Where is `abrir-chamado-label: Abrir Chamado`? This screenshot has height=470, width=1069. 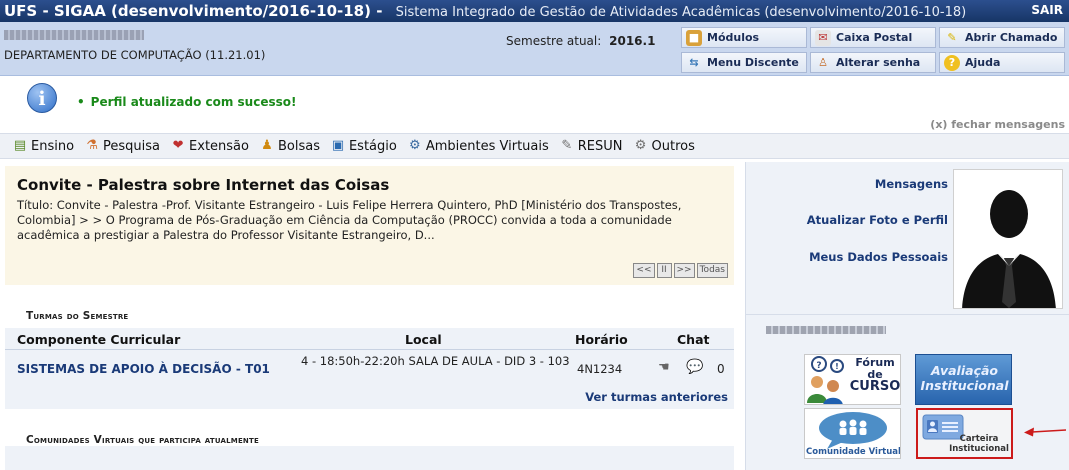 abrir-chamado-label: Abrir Chamado is located at coordinates (1011, 37).